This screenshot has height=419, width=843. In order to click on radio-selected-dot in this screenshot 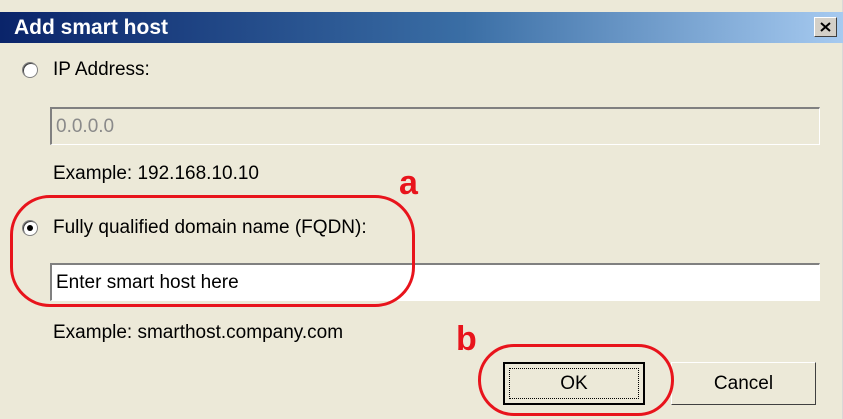, I will do `click(30, 228)`.